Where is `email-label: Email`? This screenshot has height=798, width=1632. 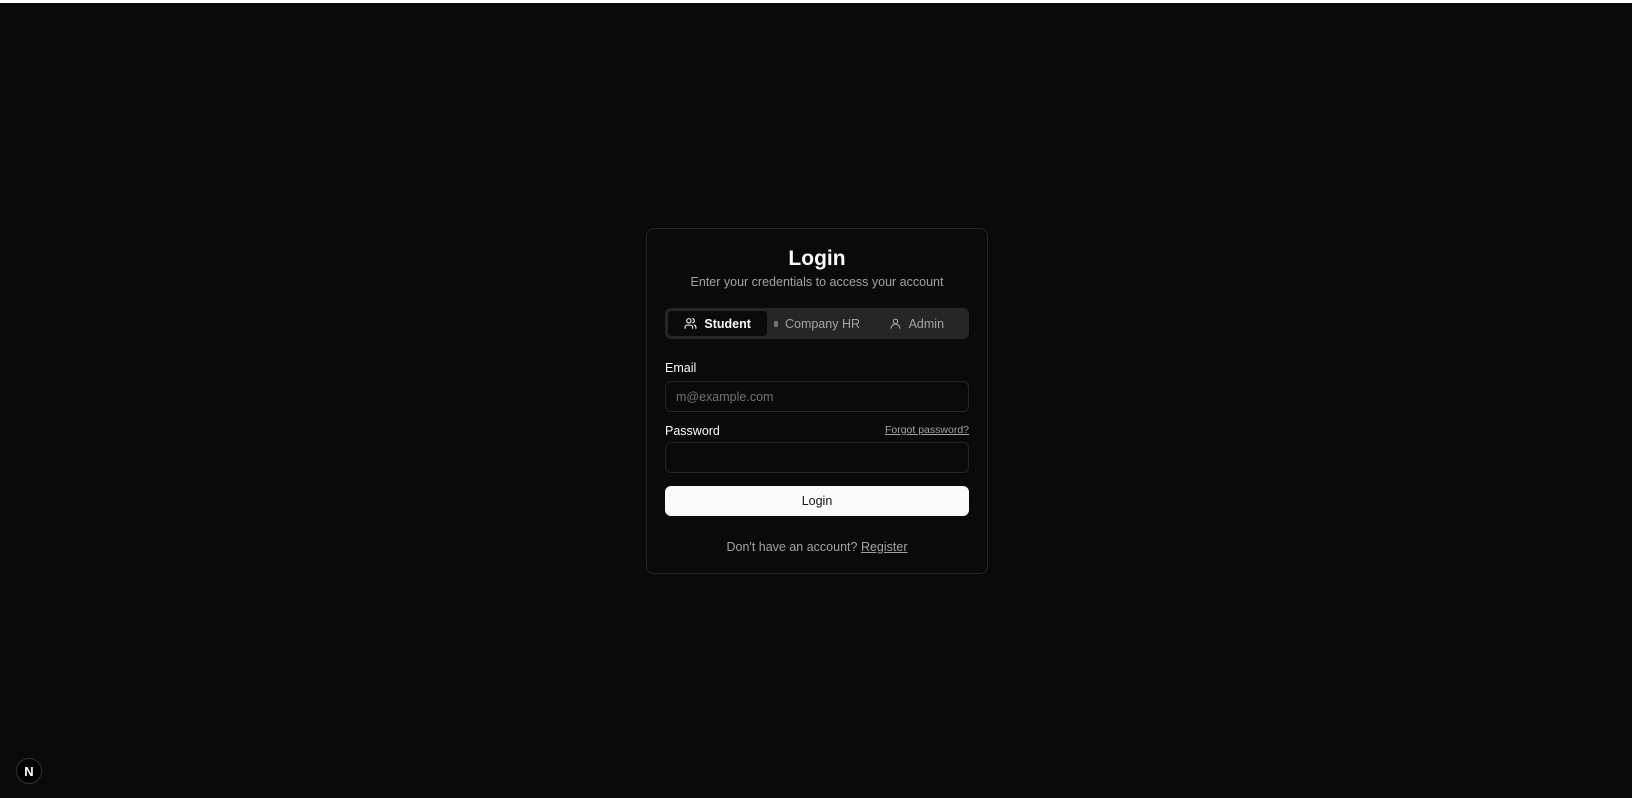 email-label: Email is located at coordinates (681, 368).